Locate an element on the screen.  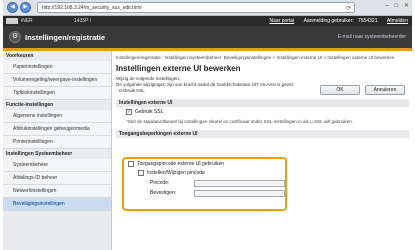
user-login-label: Aanmelding gebruiker: is located at coordinates (328, 21).